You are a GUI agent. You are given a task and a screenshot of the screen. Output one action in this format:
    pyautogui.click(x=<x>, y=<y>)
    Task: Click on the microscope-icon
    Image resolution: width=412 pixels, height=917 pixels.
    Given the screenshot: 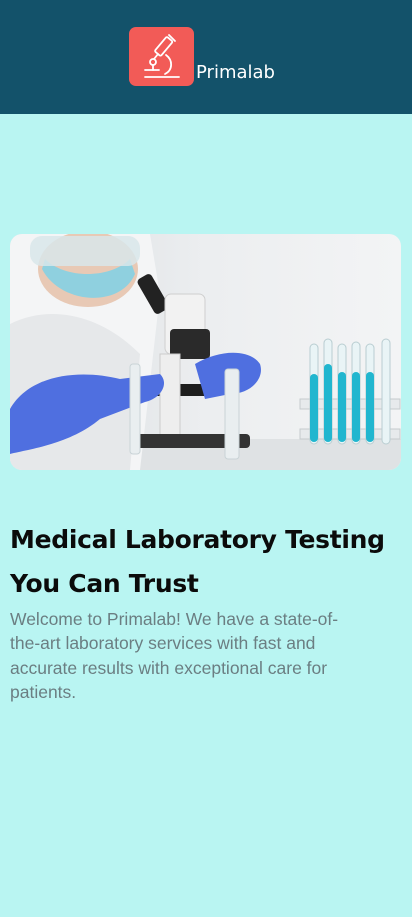 What is the action you would take?
    pyautogui.click(x=162, y=56)
    